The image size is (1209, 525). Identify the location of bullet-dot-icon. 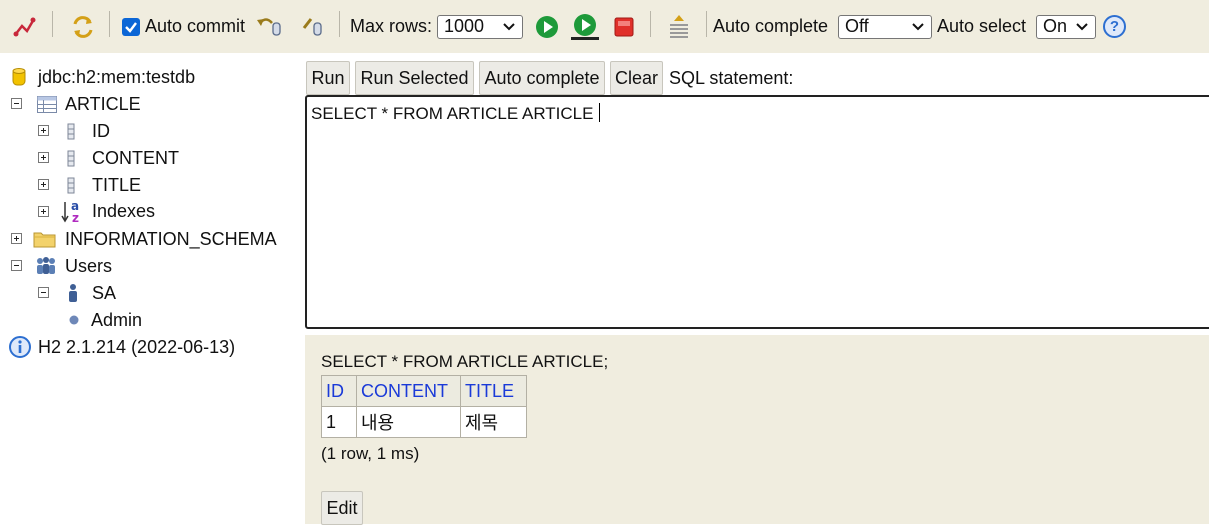
(74, 320).